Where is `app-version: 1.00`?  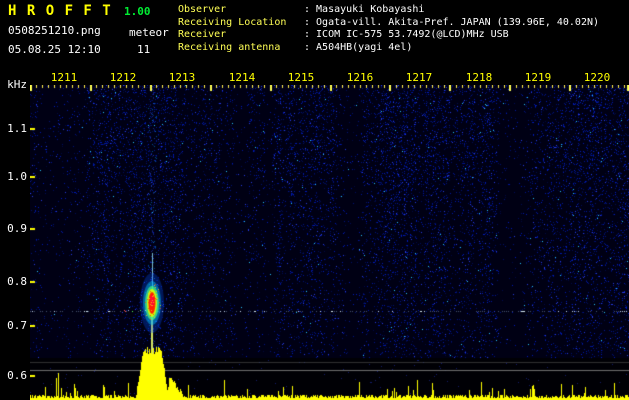 app-version: 1.00 is located at coordinates (137, 11).